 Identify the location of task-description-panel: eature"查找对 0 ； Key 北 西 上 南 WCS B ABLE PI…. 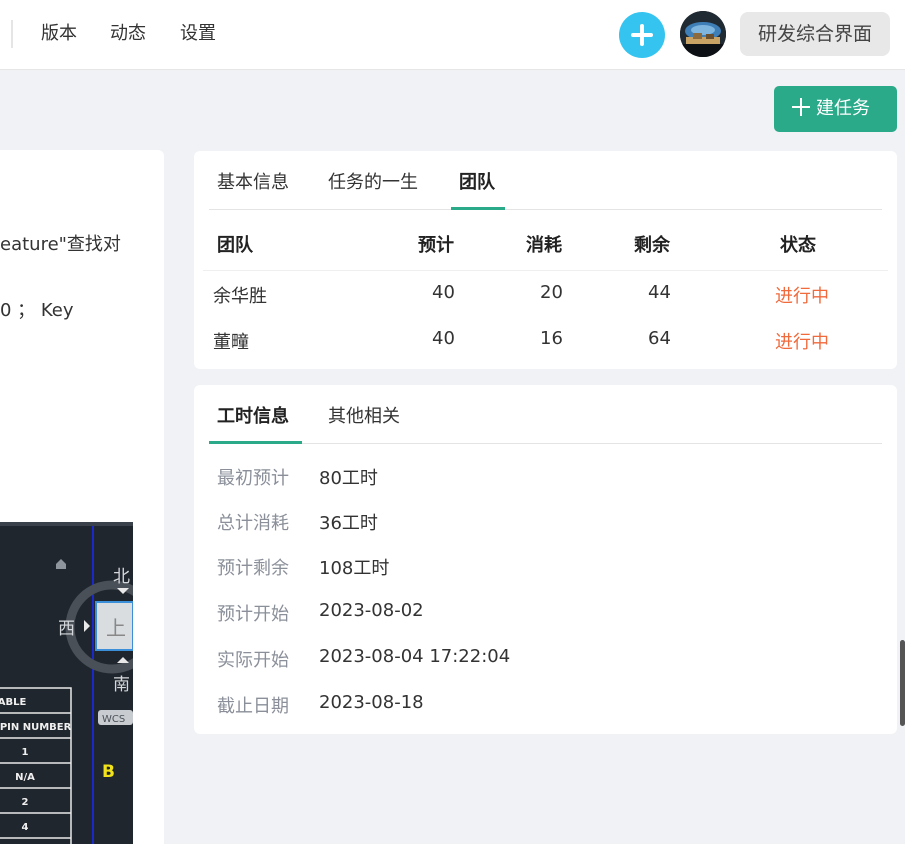
(82, 497).